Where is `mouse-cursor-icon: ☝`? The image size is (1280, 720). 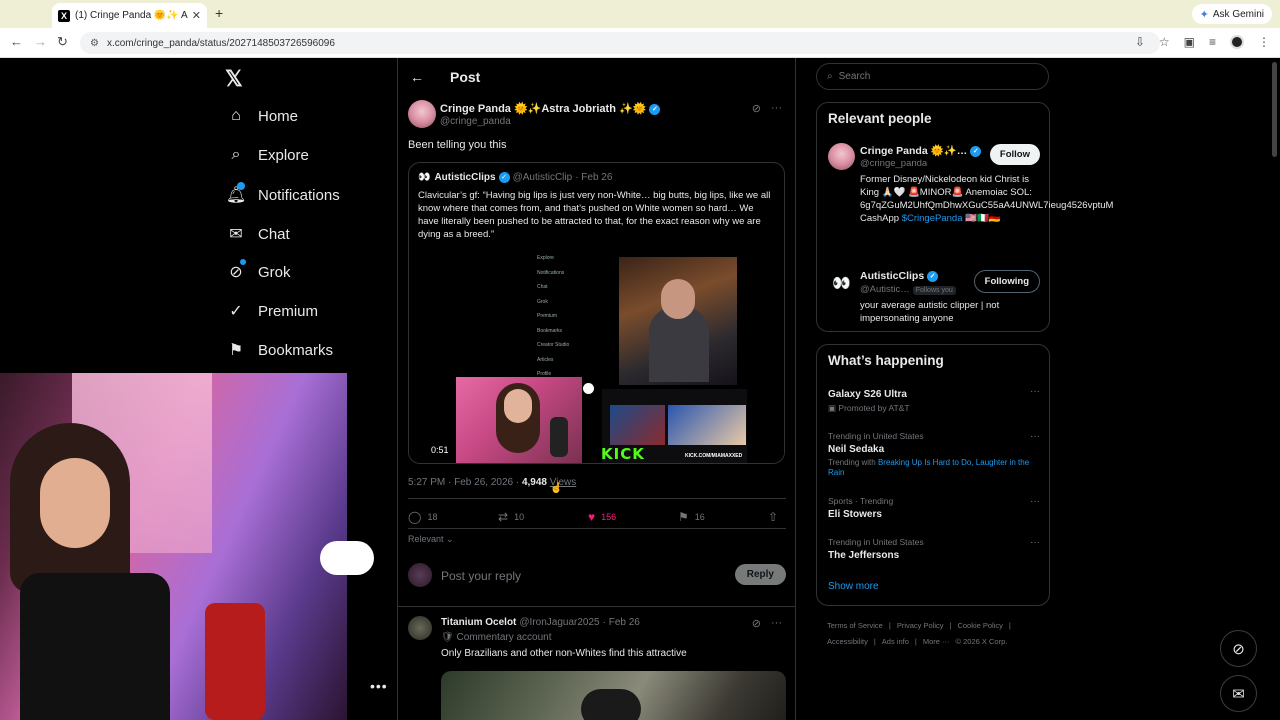 mouse-cursor-icon: ☝ is located at coordinates (556, 488).